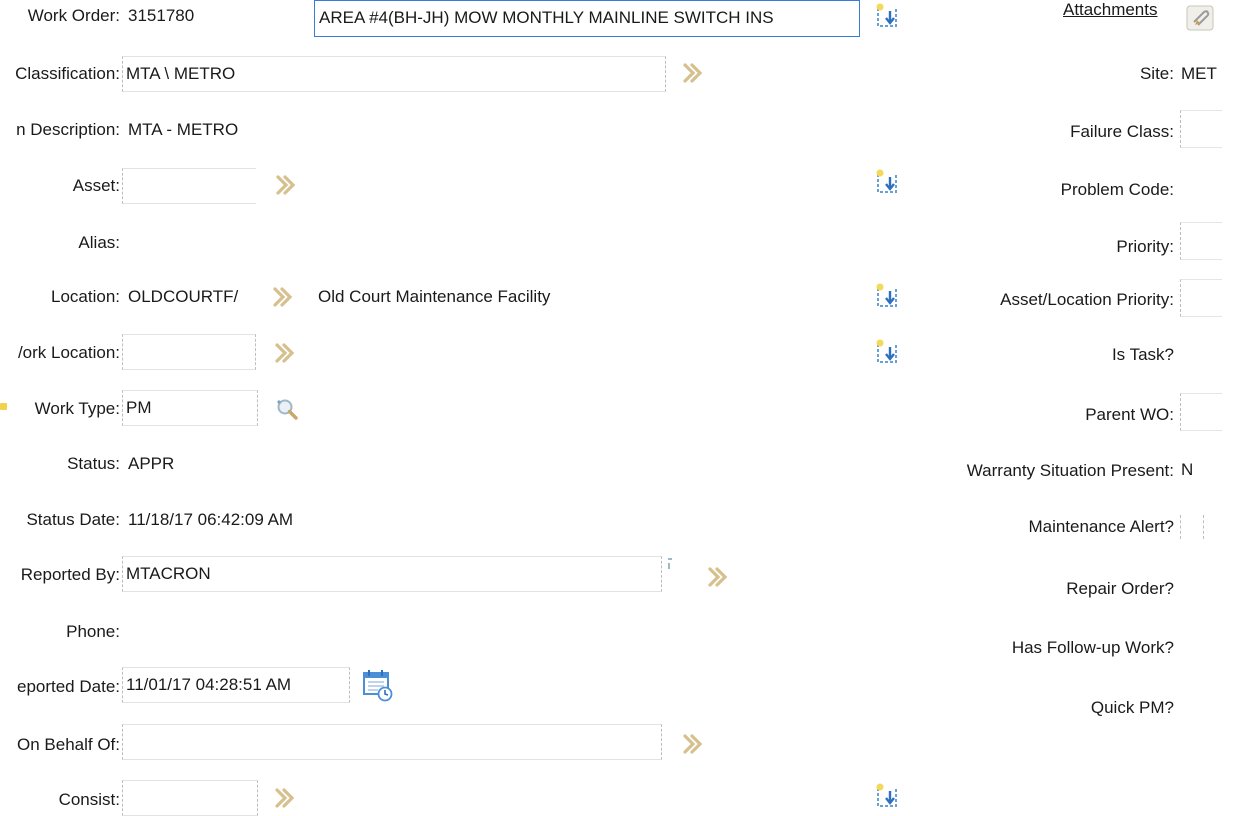 Image resolution: width=1234 pixels, height=816 pixels. What do you see at coordinates (1070, 470) in the screenshot?
I see `warranty-label: Warranty Situation Present:` at bounding box center [1070, 470].